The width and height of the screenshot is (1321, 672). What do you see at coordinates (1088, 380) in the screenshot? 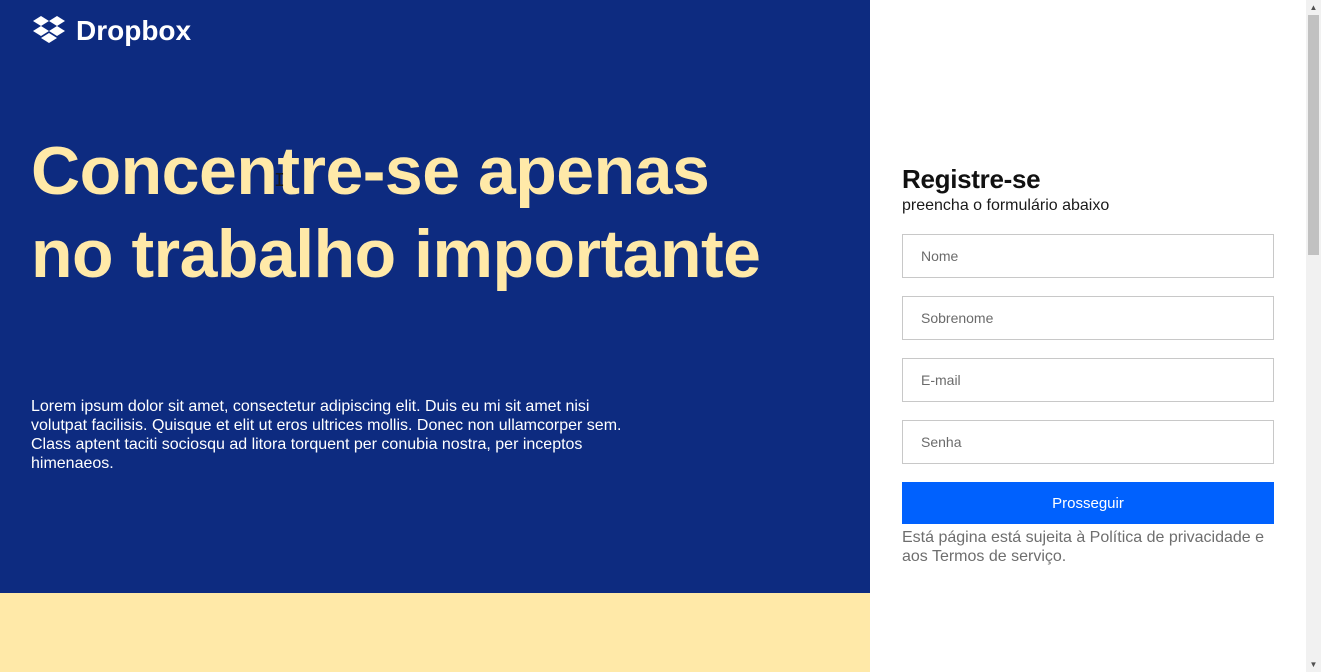
I see `email-input` at bounding box center [1088, 380].